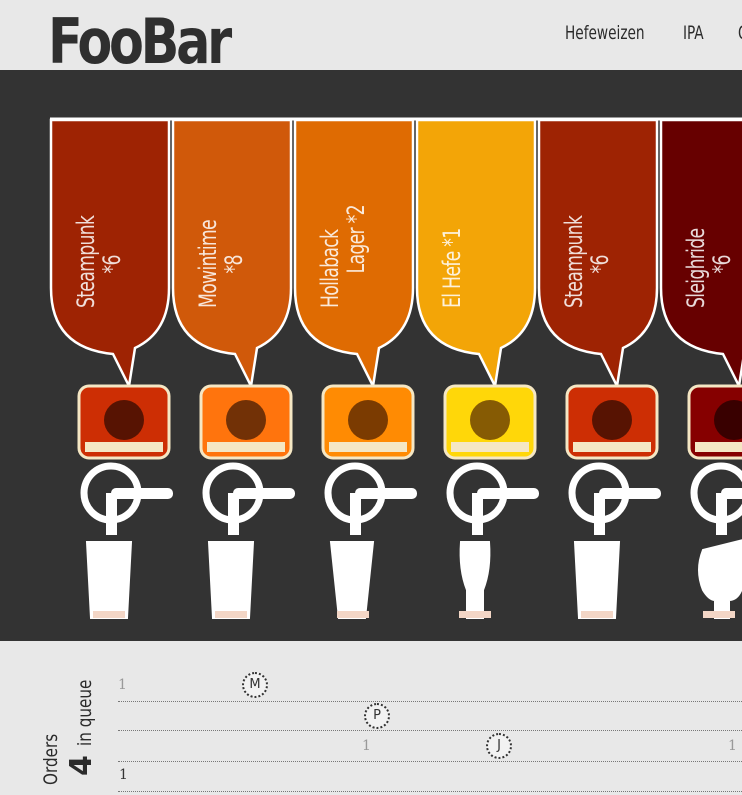  What do you see at coordinates (51, 759) in the screenshot?
I see `orders-title: Orders` at bounding box center [51, 759].